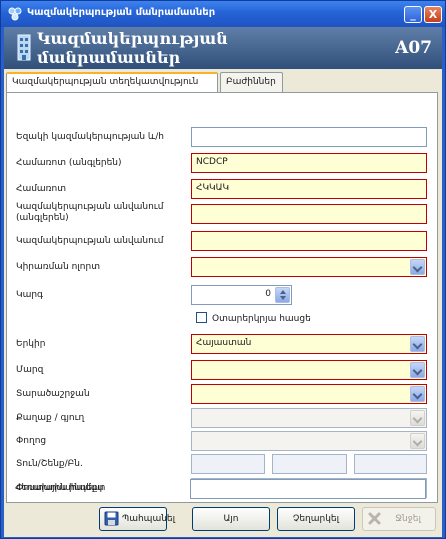 The width and height of the screenshot is (446, 539). Describe the element at coordinates (90, 137) in the screenshot. I see `register-number-label: Եզակի կազմակերպության և/հ` at that location.